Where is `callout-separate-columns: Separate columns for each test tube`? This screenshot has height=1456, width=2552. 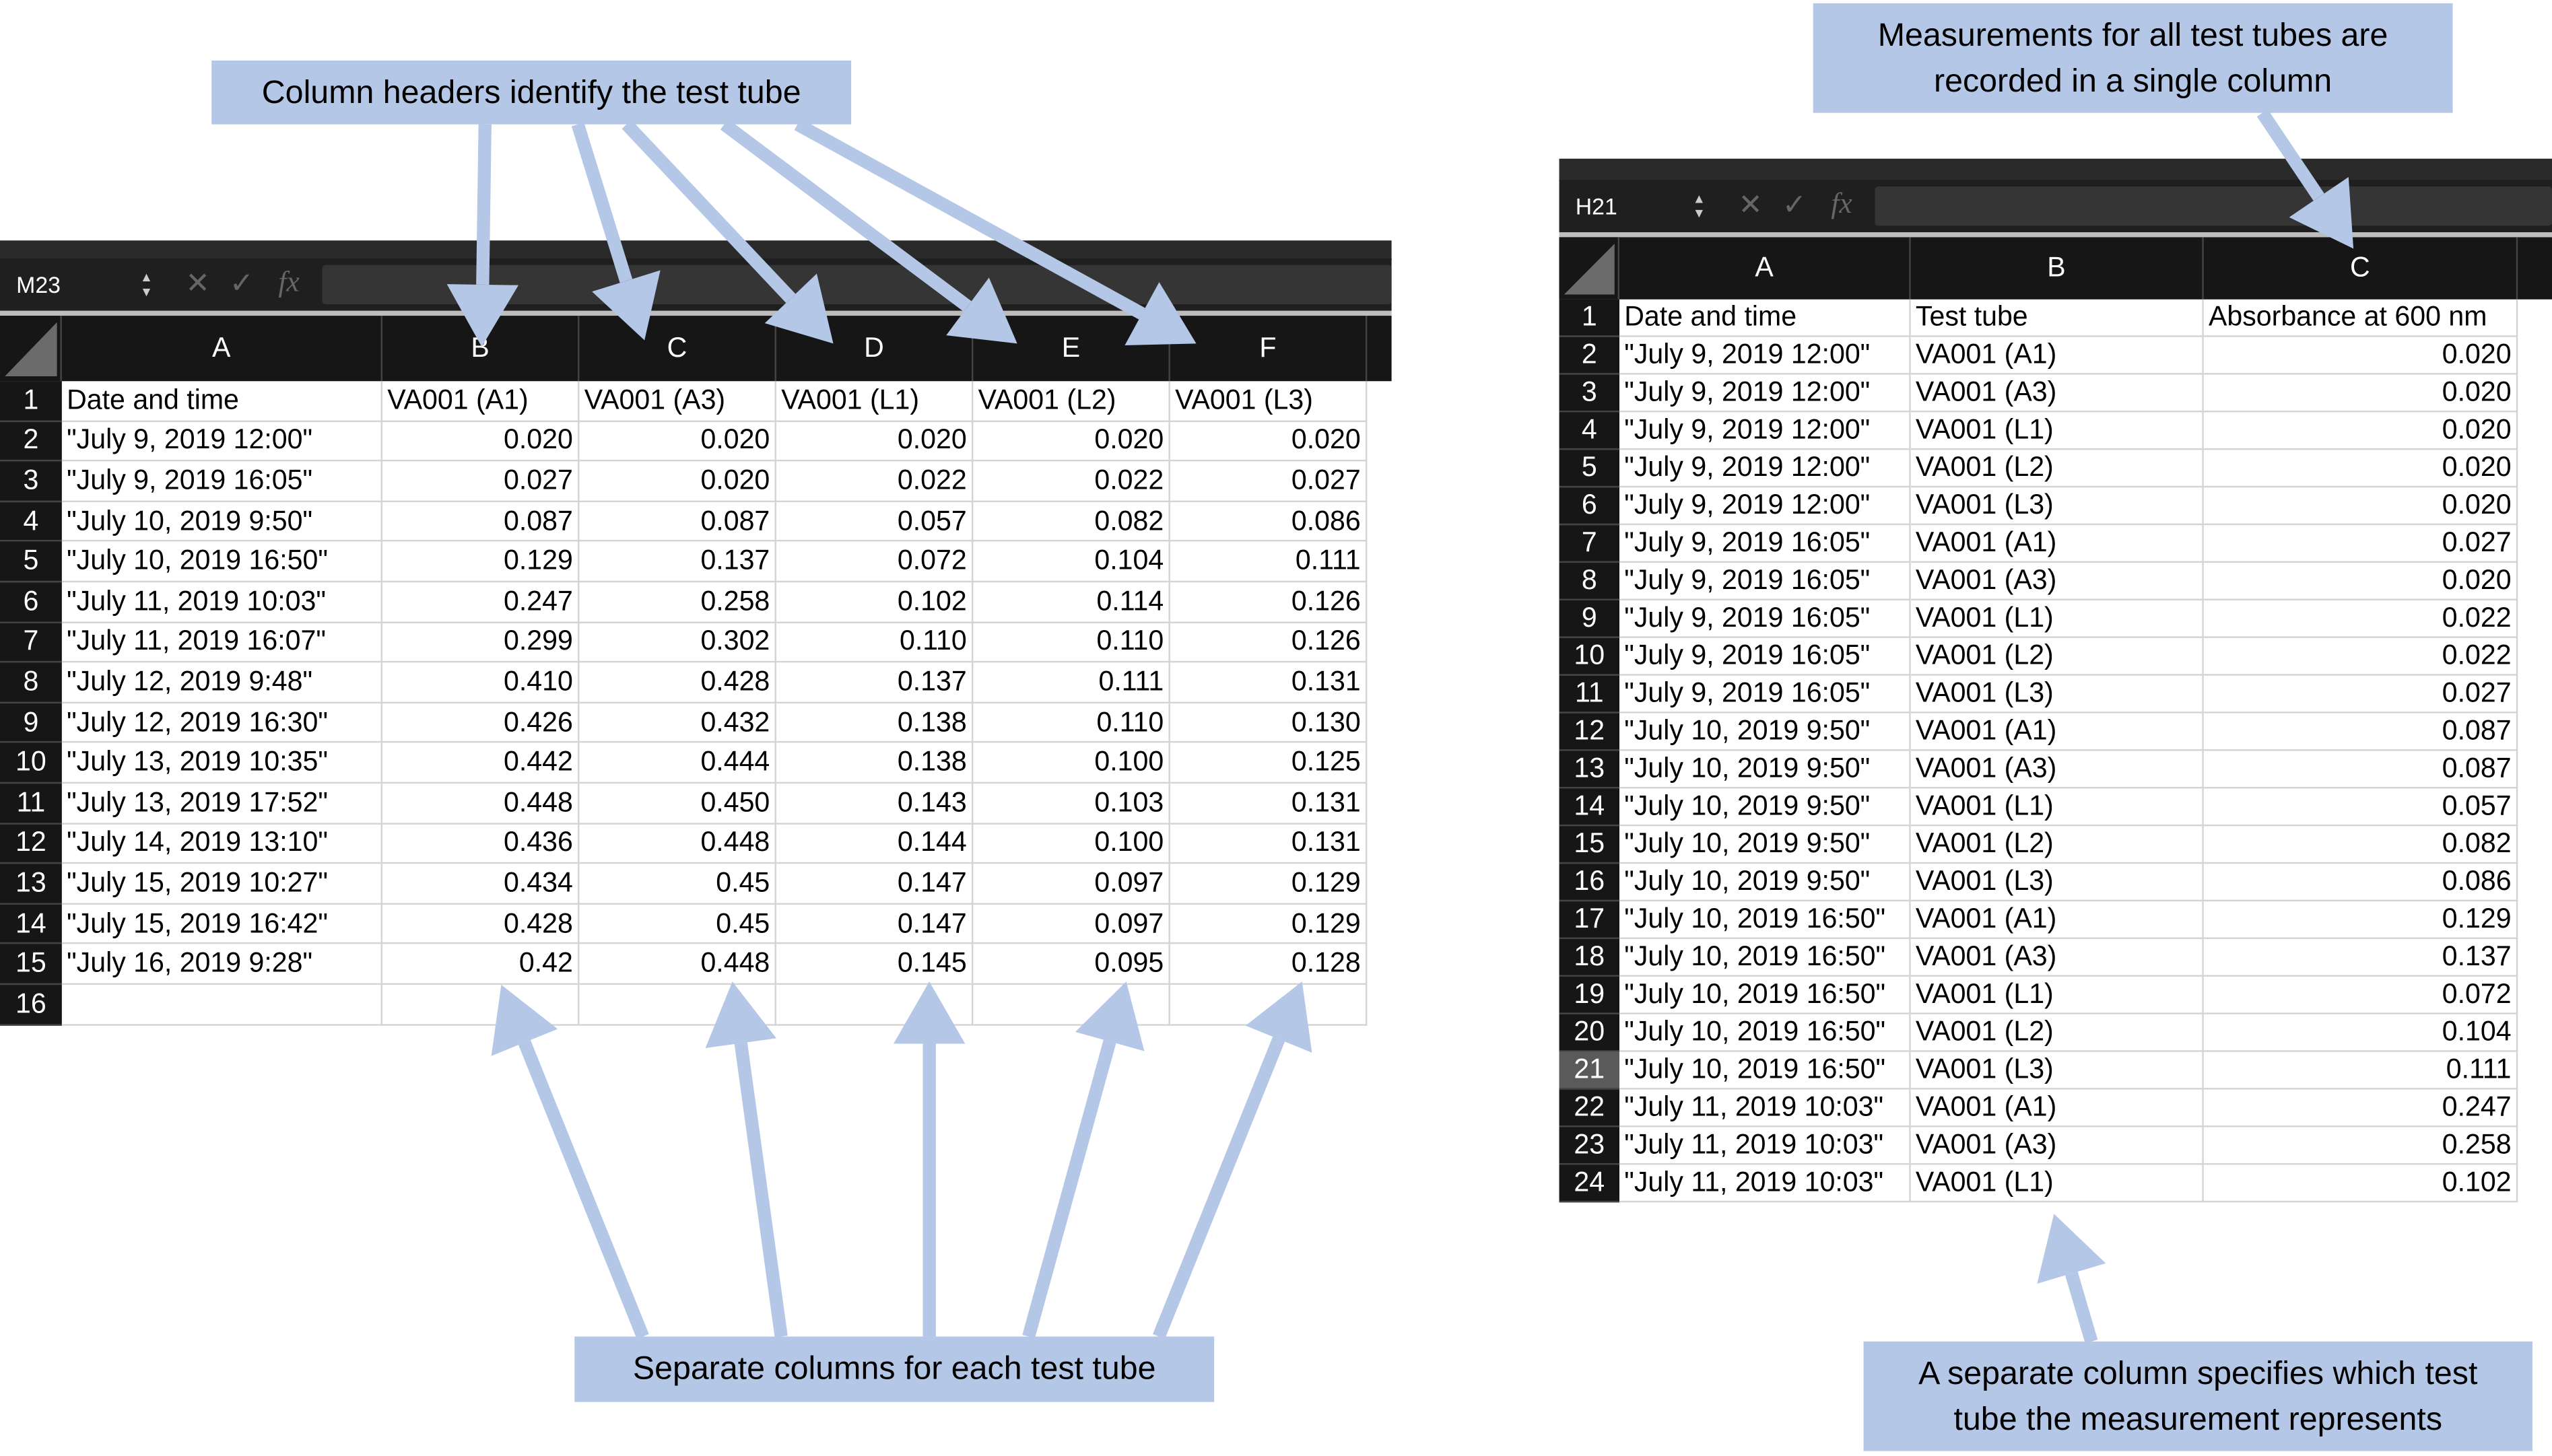
callout-separate-columns: Separate columns for each test tube is located at coordinates (895, 1369).